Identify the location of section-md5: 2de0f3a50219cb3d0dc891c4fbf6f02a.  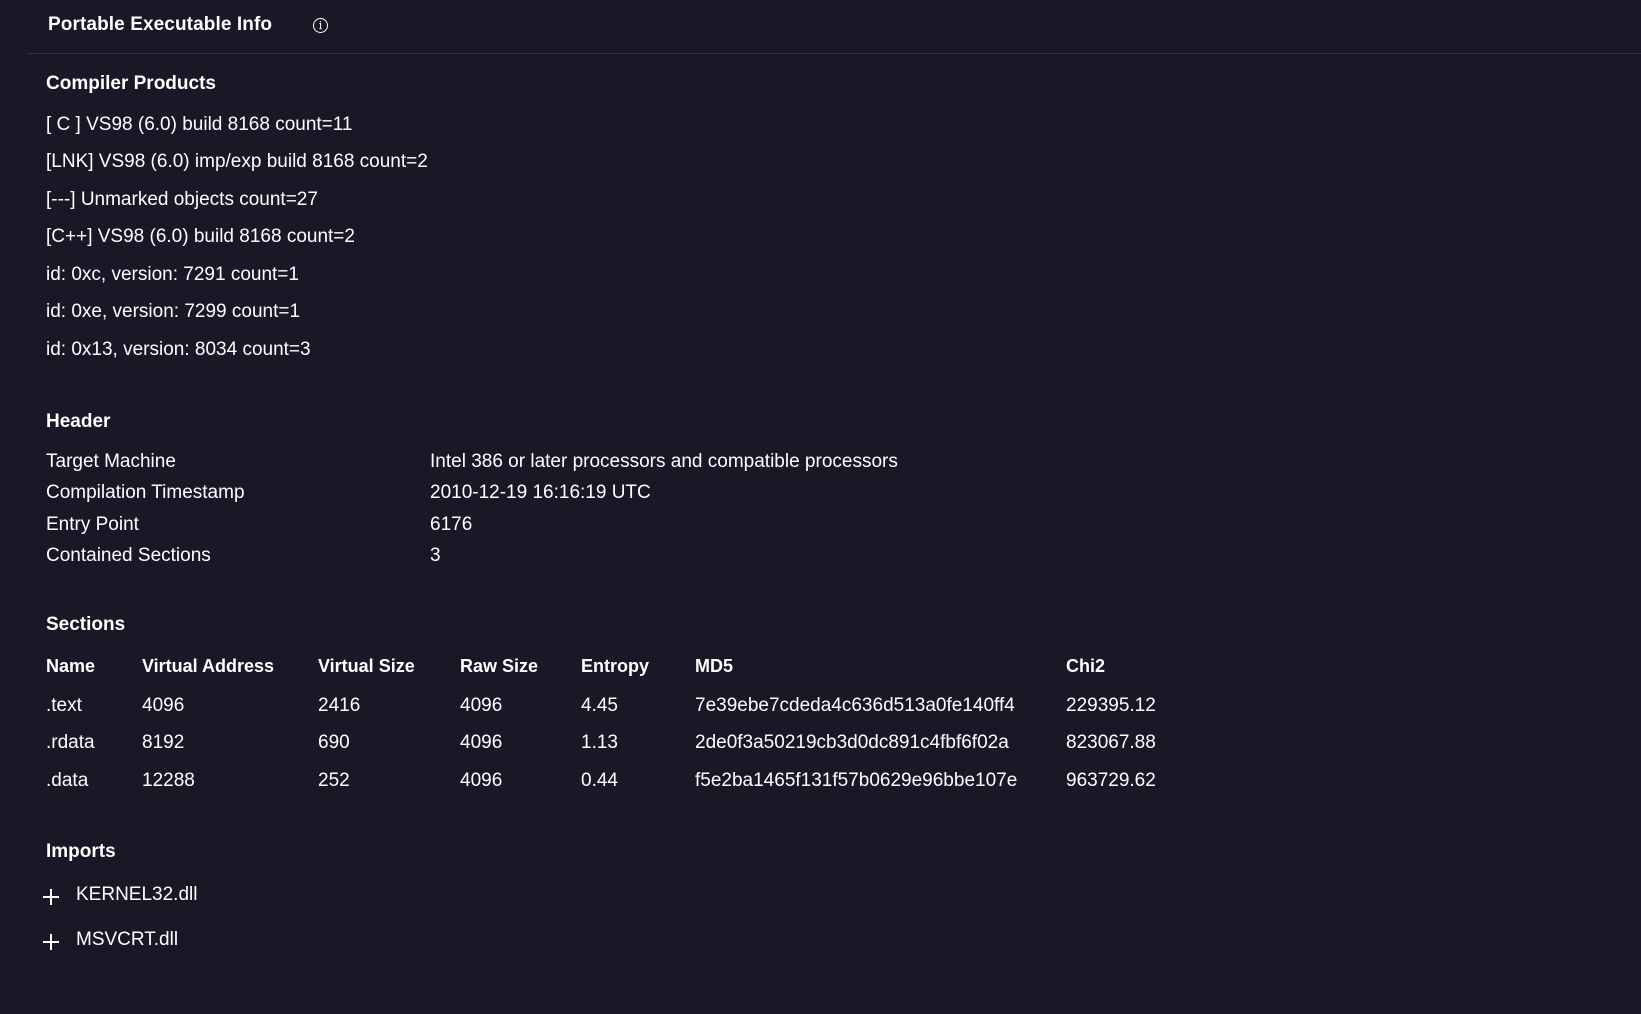
(852, 742).